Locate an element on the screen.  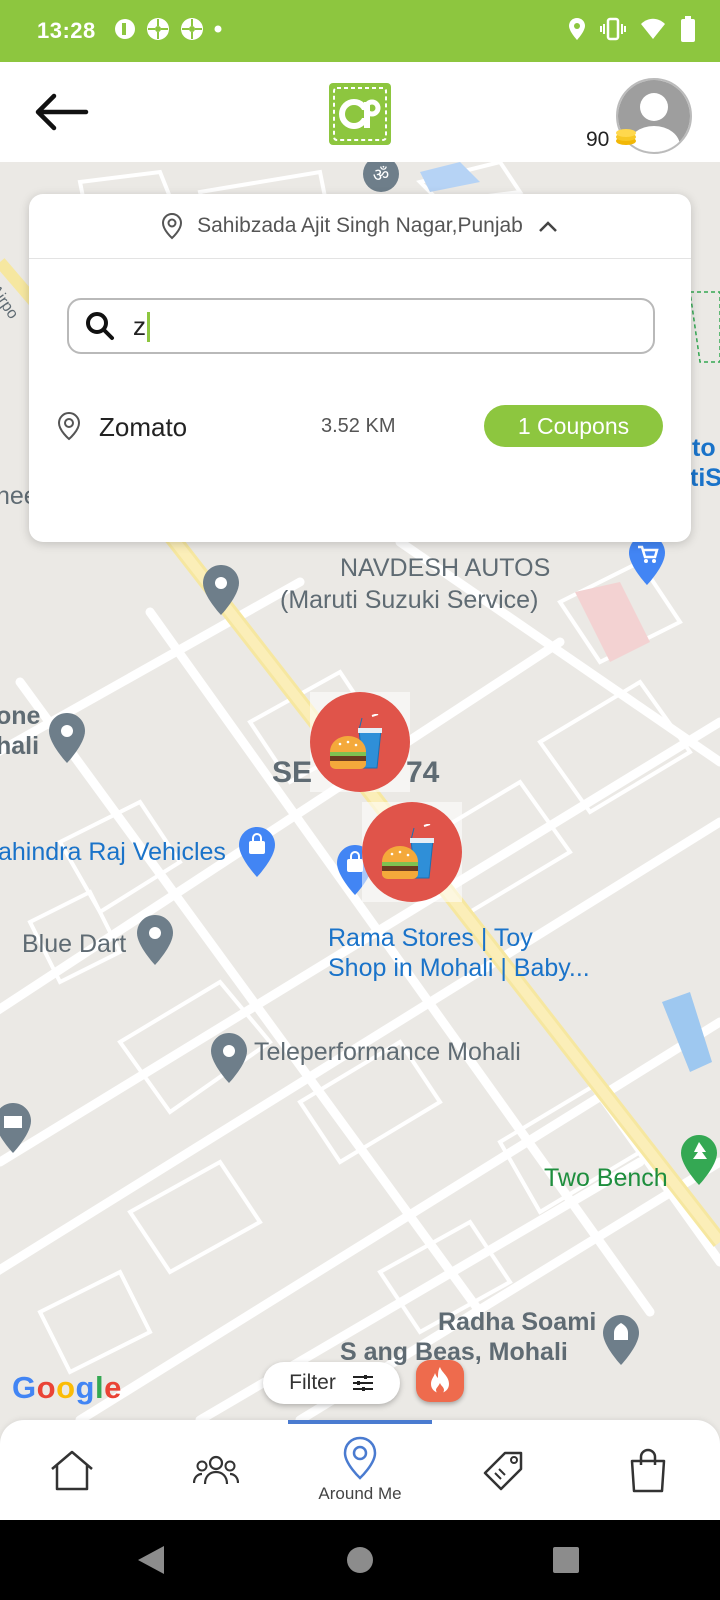
current-location: Sahibzada Ajit Singh Nagar,Punjab is located at coordinates (360, 225).